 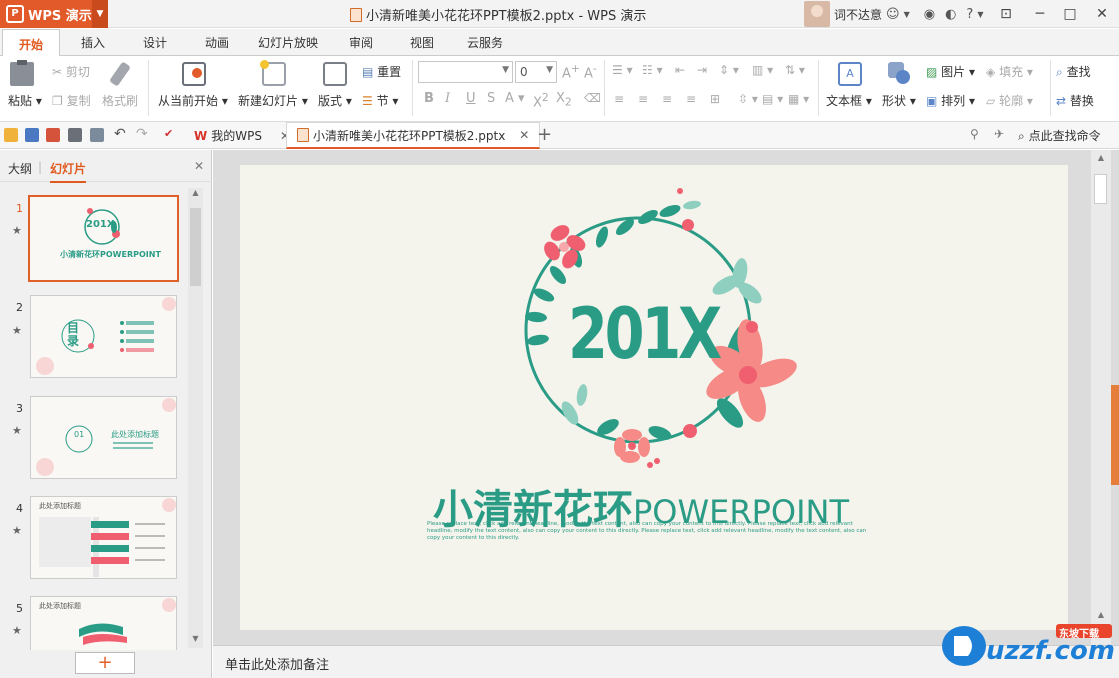 I want to click on layout-icon, so click(x=335, y=74).